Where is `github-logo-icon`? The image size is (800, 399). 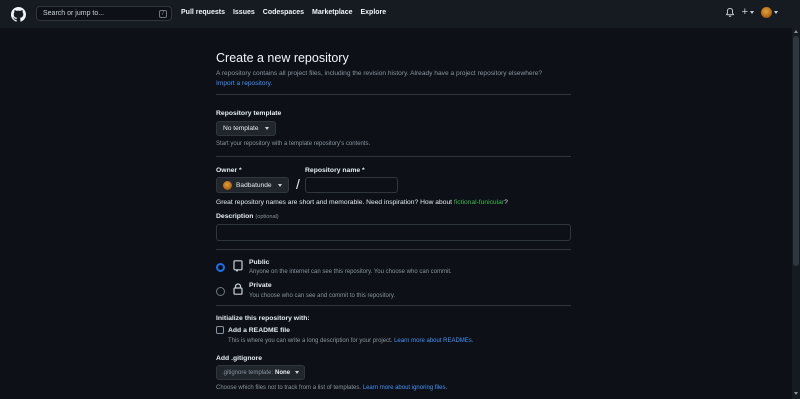
github-logo-icon is located at coordinates (18, 14).